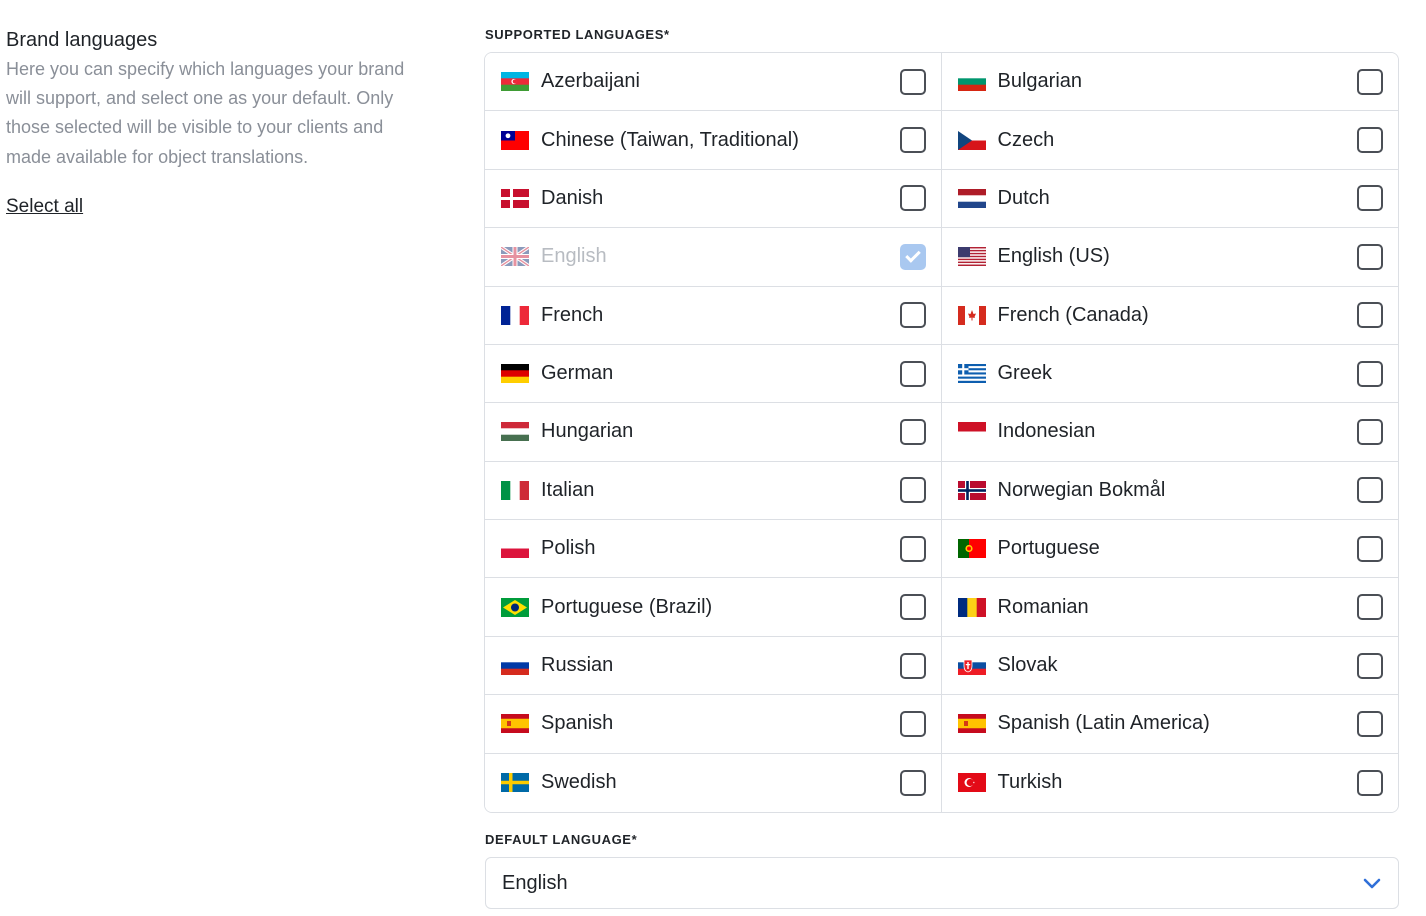  What do you see at coordinates (971, 607) in the screenshot?
I see `ro-flag-icon` at bounding box center [971, 607].